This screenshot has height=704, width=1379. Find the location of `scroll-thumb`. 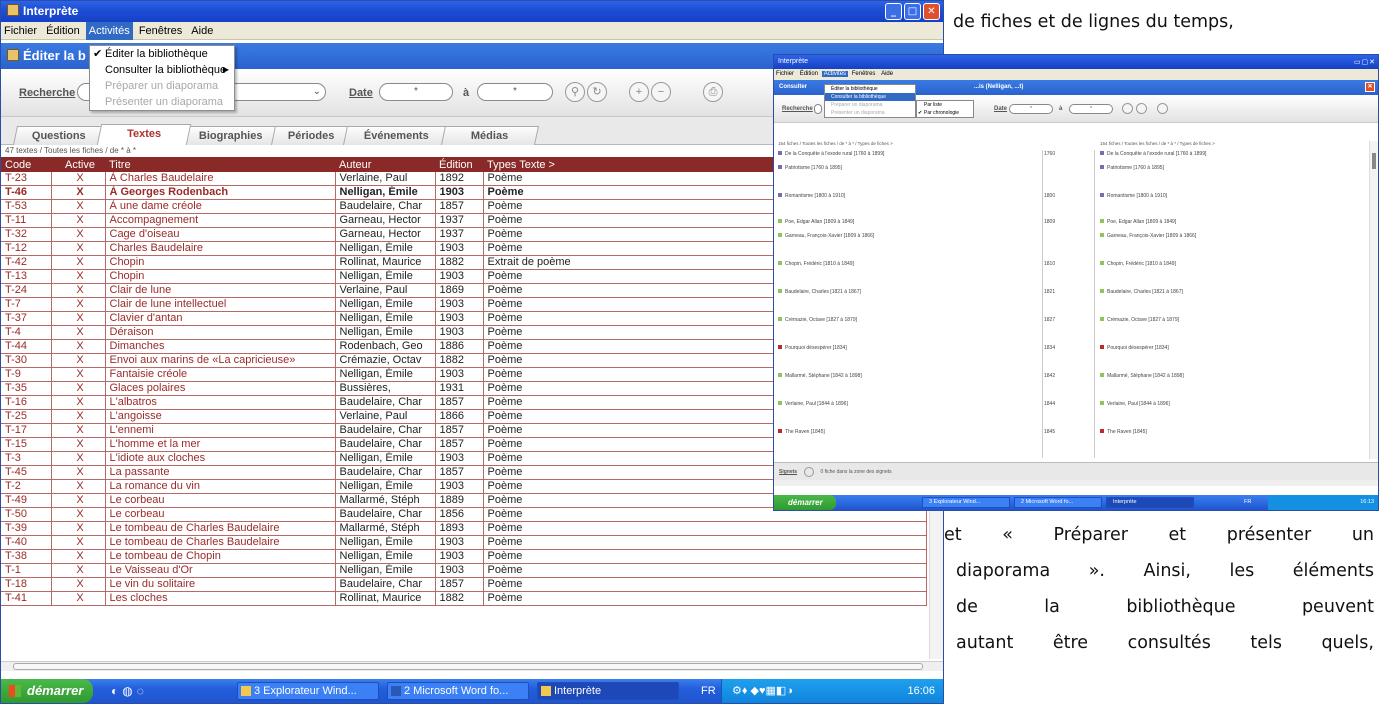

scroll-thumb is located at coordinates (468, 666).